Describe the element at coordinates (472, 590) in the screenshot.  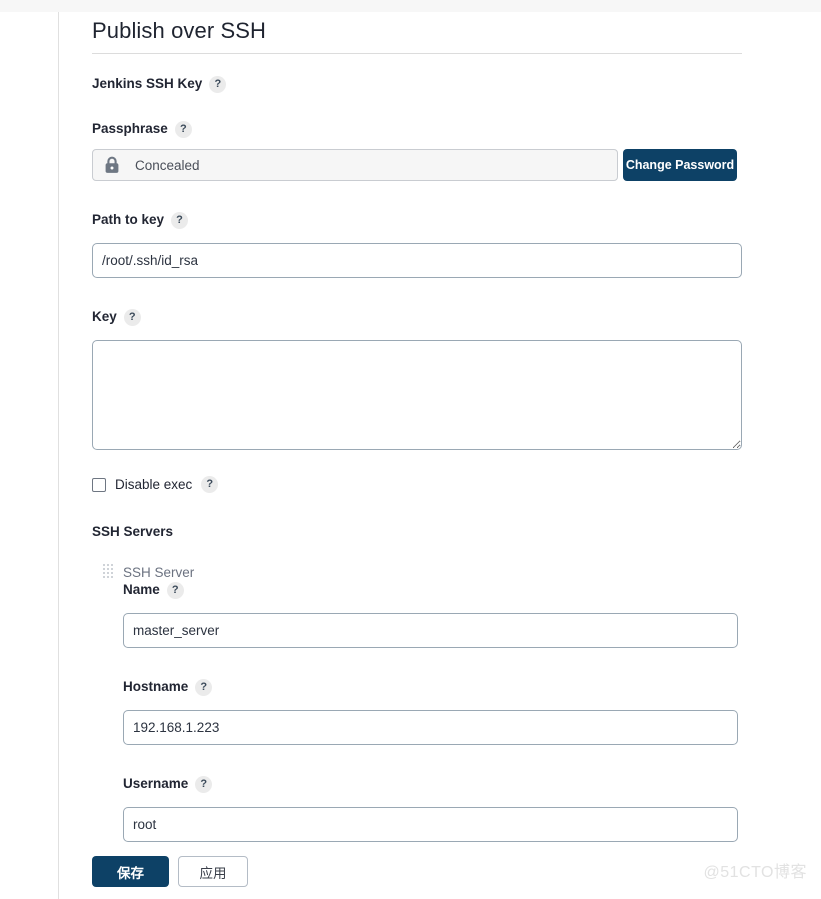
I see `server-name-label: Name ?` at that location.